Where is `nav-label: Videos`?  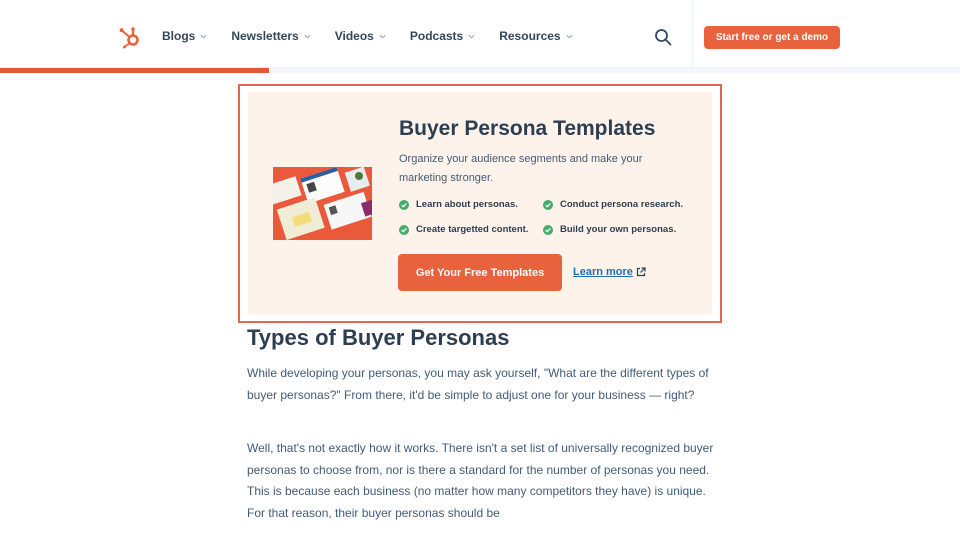 nav-label: Videos is located at coordinates (354, 36).